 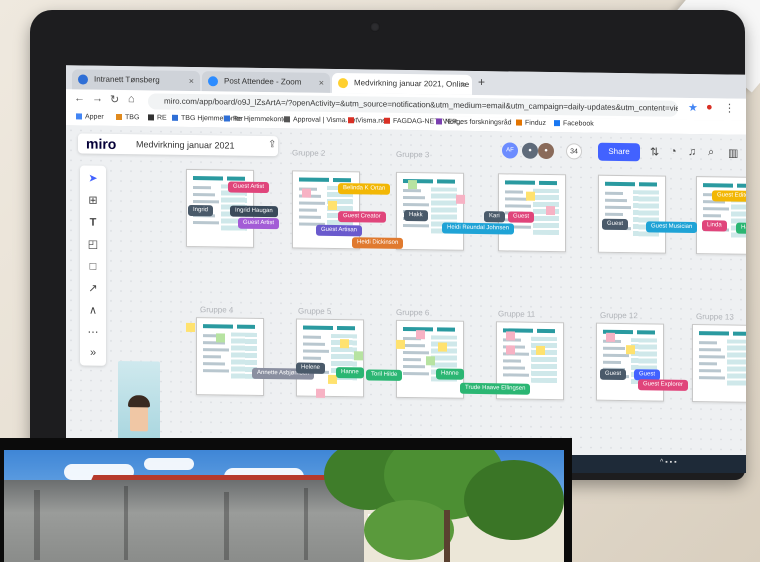 What do you see at coordinates (266, 82) in the screenshot?
I see `tab-zoom: Post Attendee - Zoom ×` at bounding box center [266, 82].